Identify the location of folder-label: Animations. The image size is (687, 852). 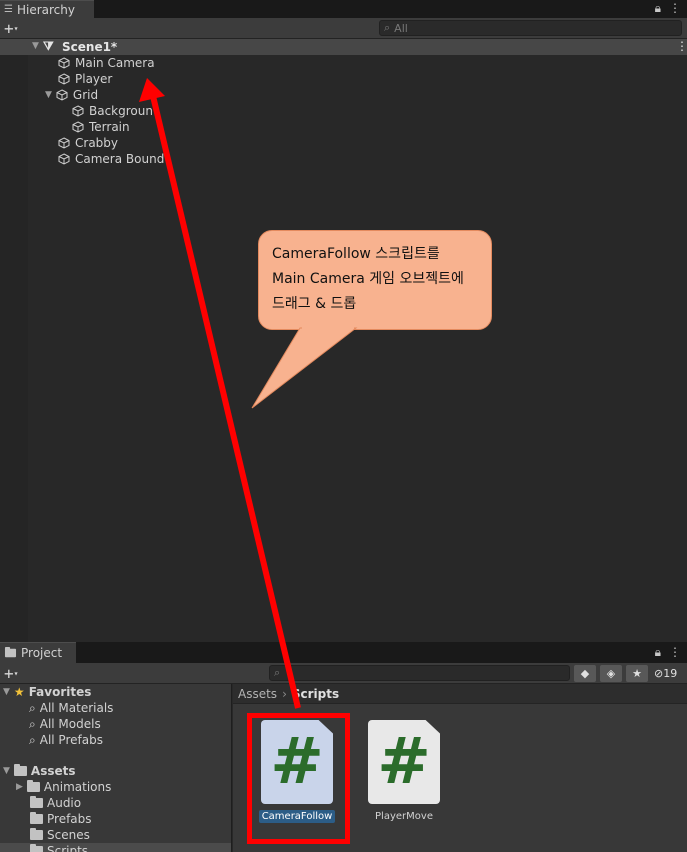
(77, 787).